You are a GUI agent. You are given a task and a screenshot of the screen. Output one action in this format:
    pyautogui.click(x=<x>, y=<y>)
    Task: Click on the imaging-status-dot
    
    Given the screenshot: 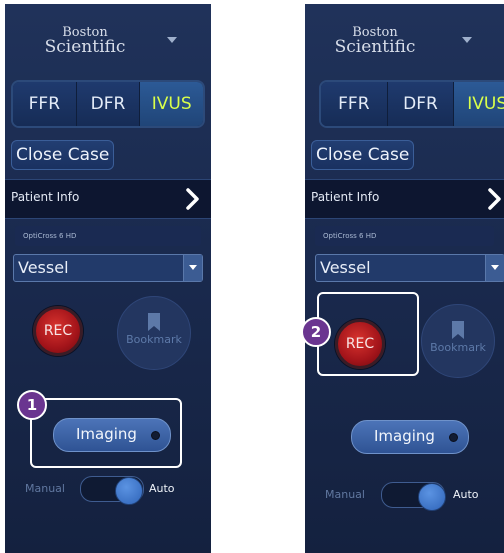 What is the action you would take?
    pyautogui.click(x=453, y=437)
    